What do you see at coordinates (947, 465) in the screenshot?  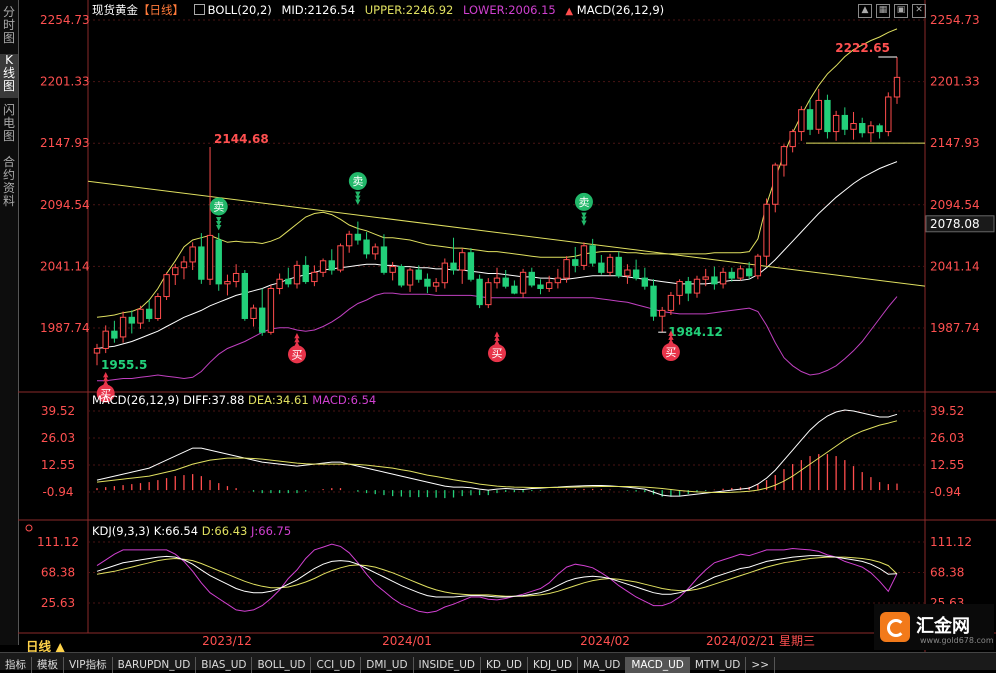 I see `macd-tick-right: 12.55` at bounding box center [947, 465].